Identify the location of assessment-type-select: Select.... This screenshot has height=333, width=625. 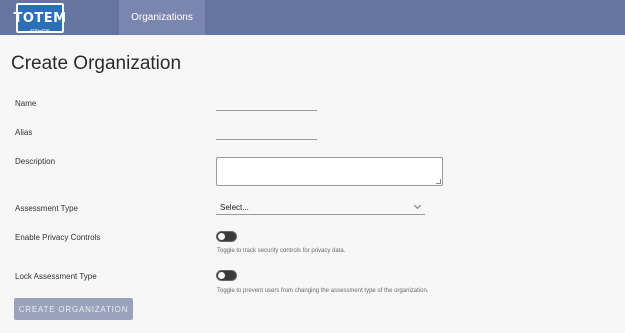
(320, 207).